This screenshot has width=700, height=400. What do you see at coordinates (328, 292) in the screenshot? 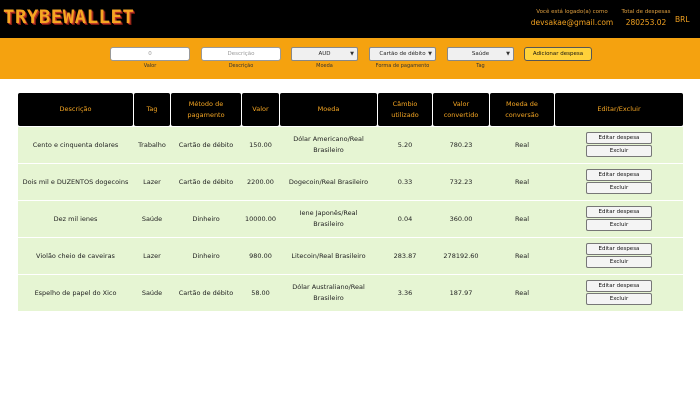
I see `cell-currency: Dólar Australiano/Real Brasileiro` at bounding box center [328, 292].